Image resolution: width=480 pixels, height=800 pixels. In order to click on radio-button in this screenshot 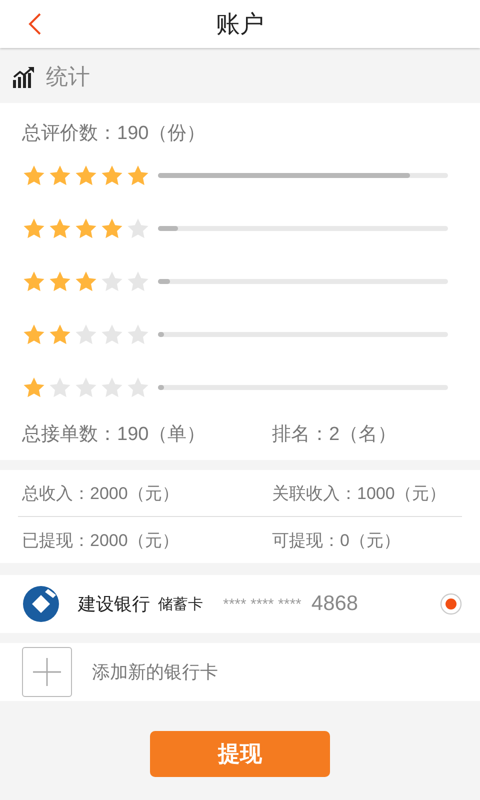, I will do `click(451, 604)`.